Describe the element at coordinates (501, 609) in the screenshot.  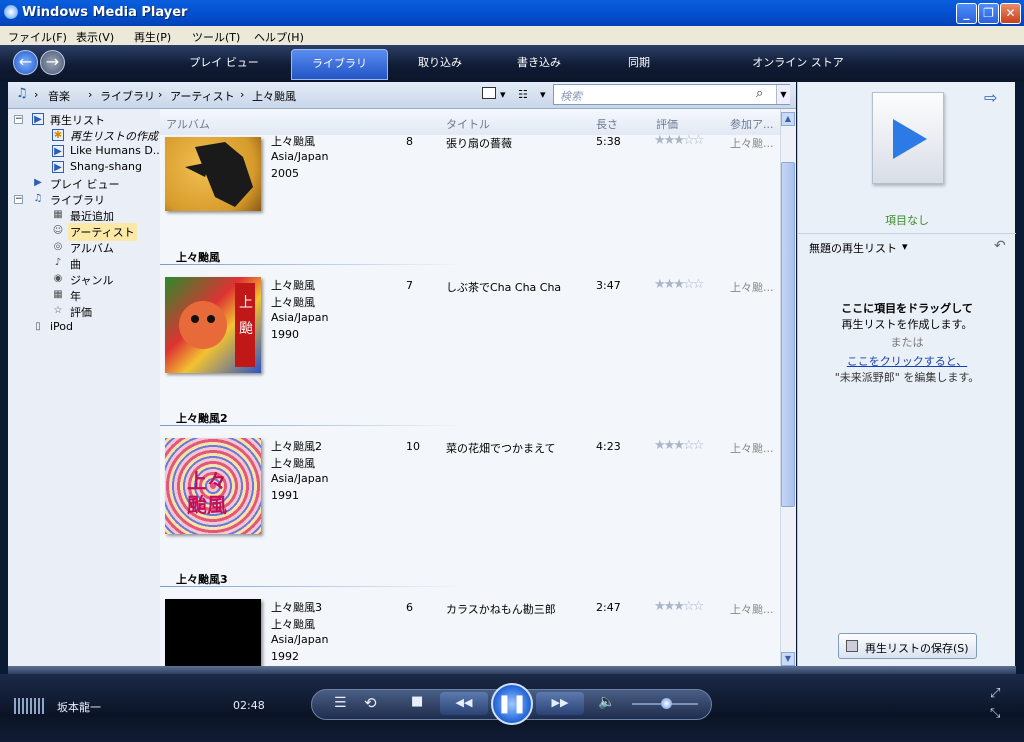
I see `row-title: カラスかねもん勘三郎` at that location.